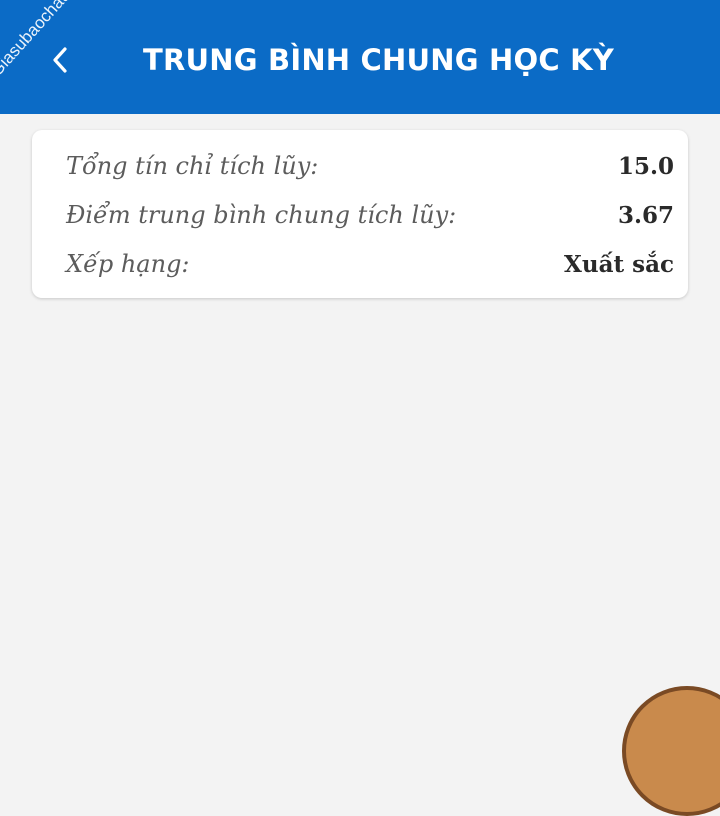 The height and width of the screenshot is (816, 720). I want to click on rank-label: Xếp hạng:, so click(128, 264).